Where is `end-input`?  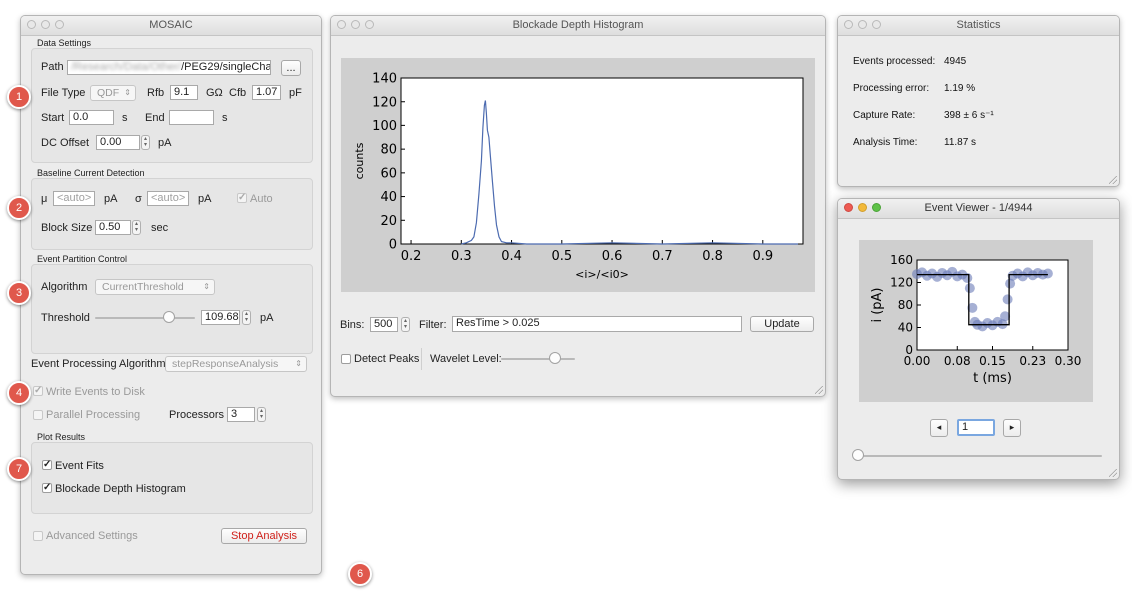
end-input is located at coordinates (191, 117).